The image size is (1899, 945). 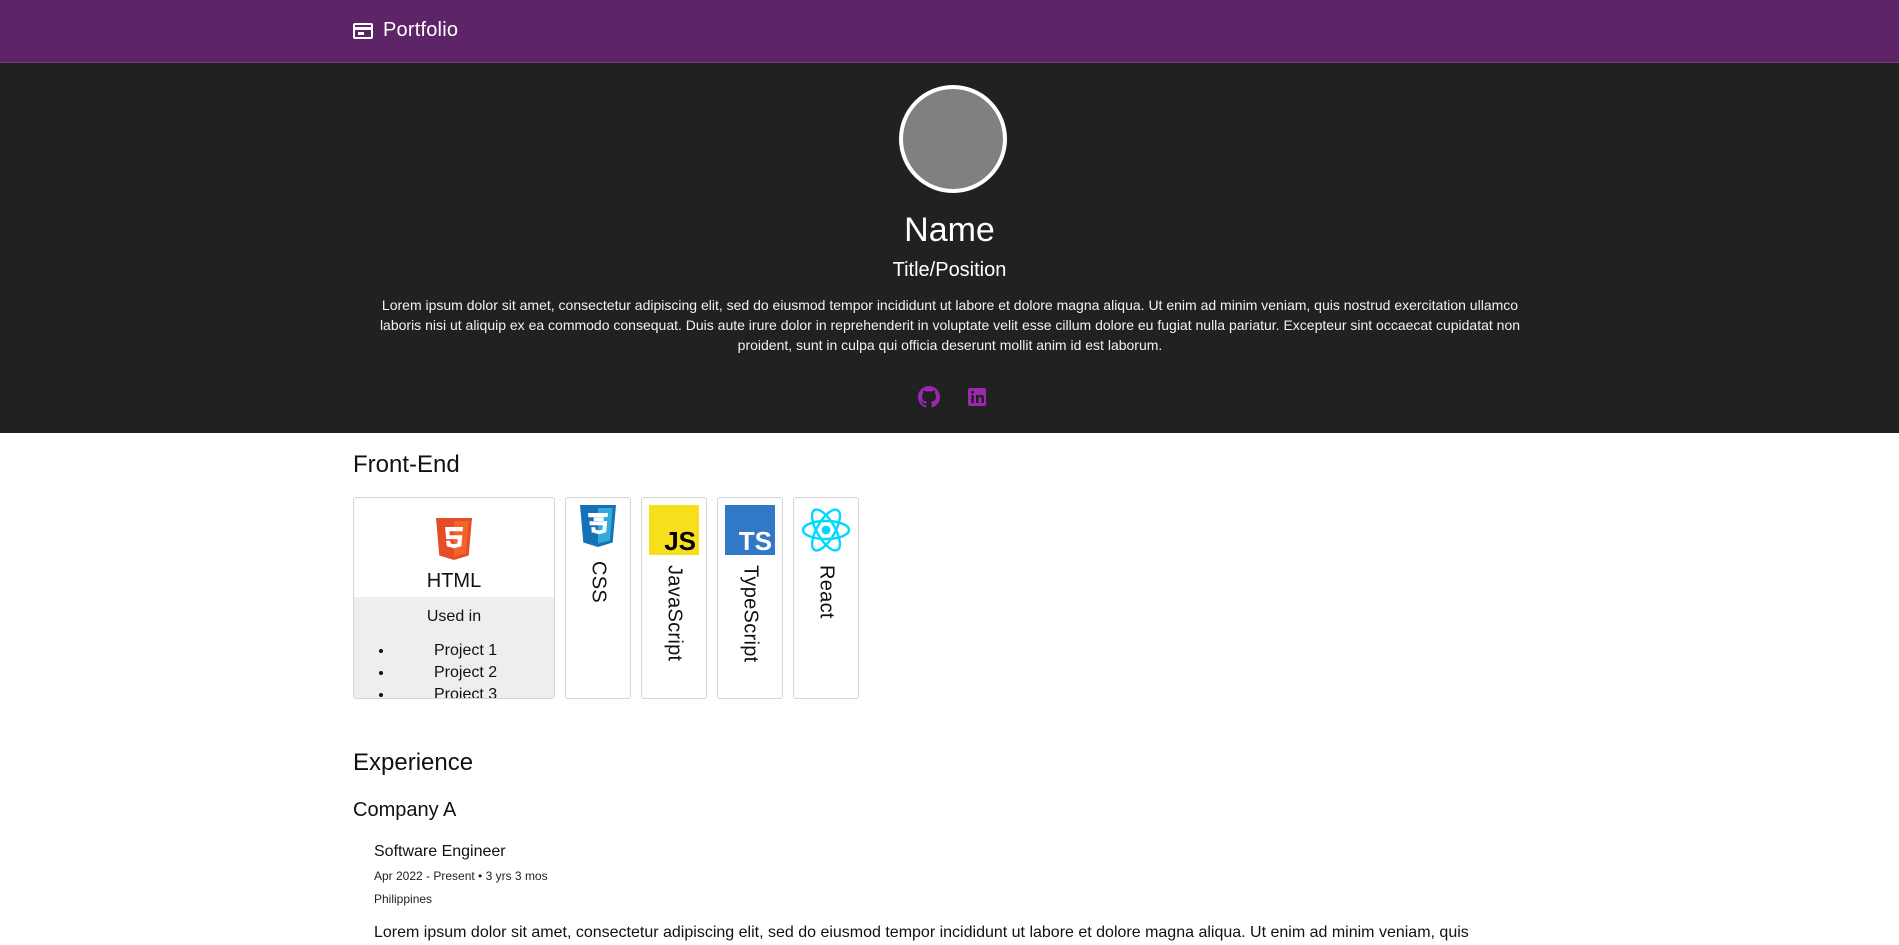 I want to click on brand-link: Portfolio, so click(x=405, y=30).